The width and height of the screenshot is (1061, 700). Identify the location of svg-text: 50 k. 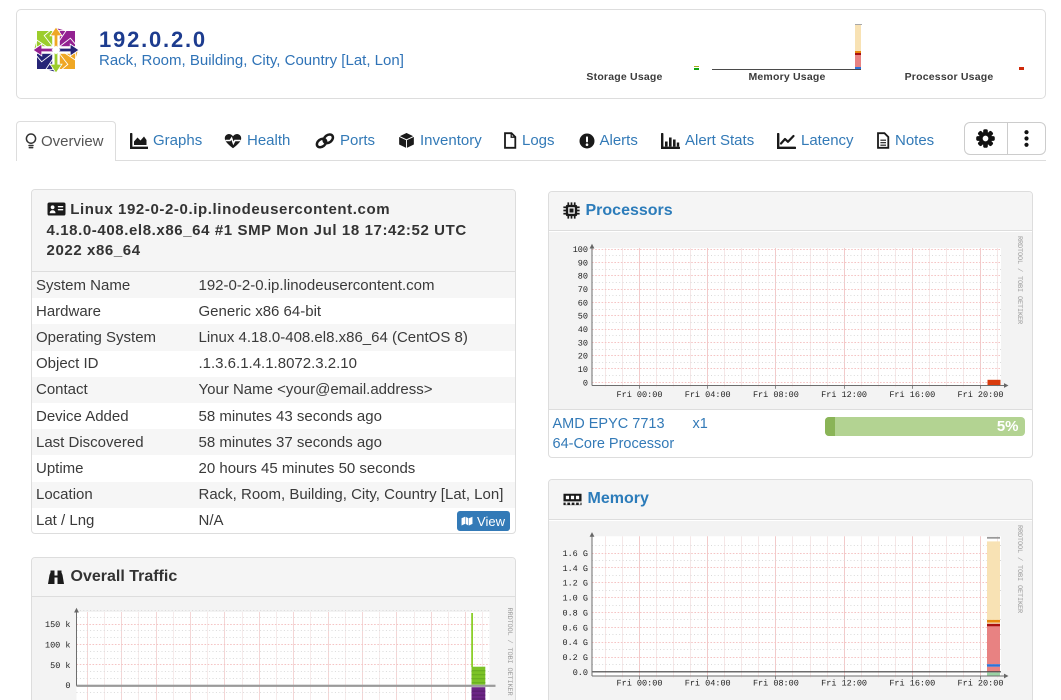
(60, 666).